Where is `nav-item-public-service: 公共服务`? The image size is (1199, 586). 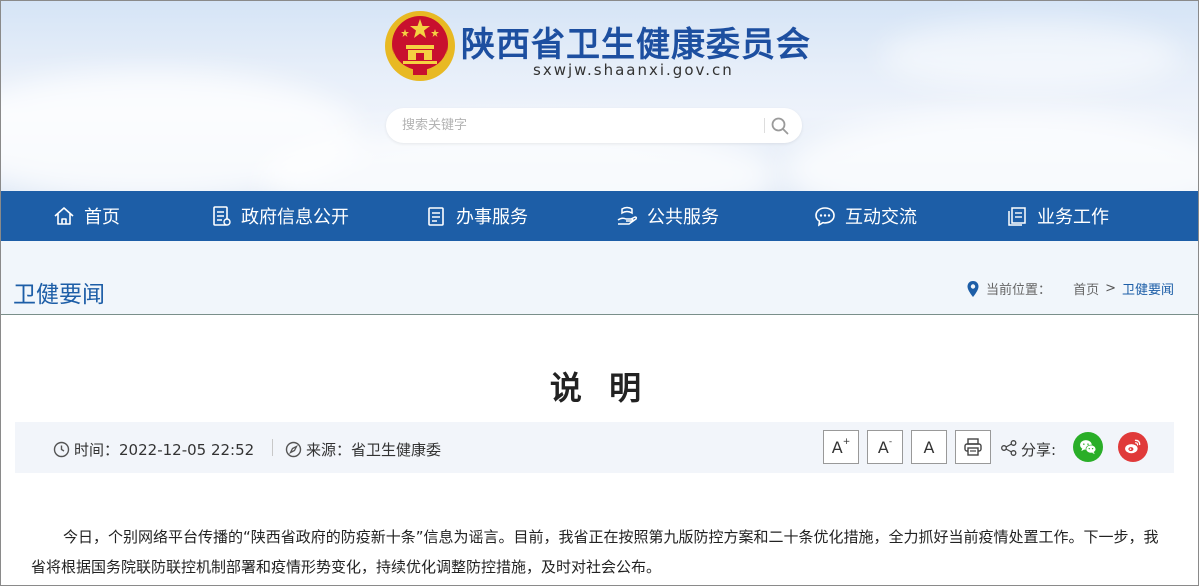
nav-item-public-service: 公共服务 is located at coordinates (667, 216).